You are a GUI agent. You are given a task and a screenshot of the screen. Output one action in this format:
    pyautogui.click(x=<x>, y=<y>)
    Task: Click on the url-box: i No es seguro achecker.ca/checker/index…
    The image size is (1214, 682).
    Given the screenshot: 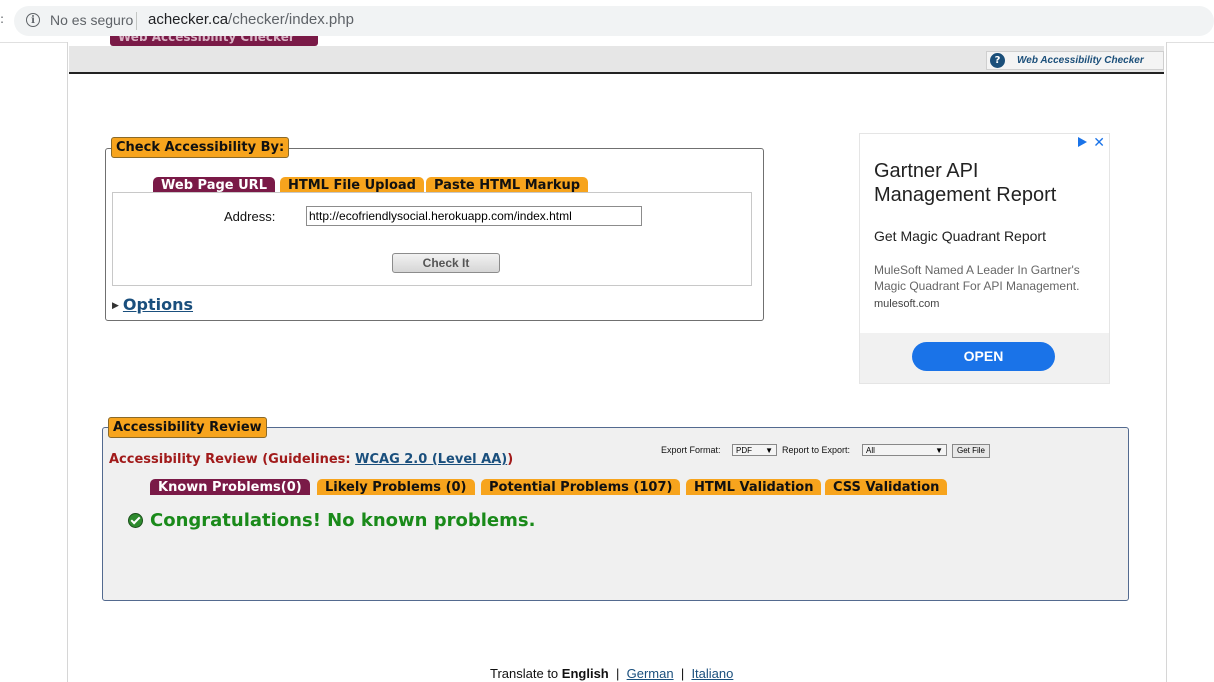 What is the action you would take?
    pyautogui.click(x=614, y=21)
    